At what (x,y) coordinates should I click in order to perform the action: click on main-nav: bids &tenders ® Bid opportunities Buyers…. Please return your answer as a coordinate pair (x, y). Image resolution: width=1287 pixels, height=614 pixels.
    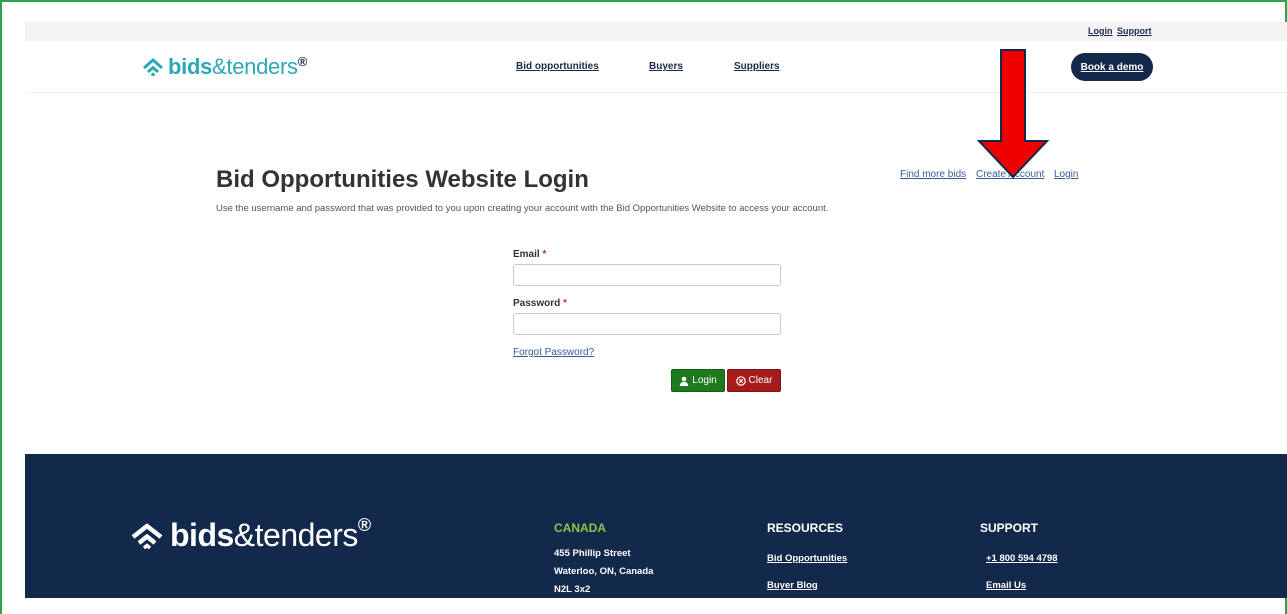
    Looking at the image, I should click on (656, 67).